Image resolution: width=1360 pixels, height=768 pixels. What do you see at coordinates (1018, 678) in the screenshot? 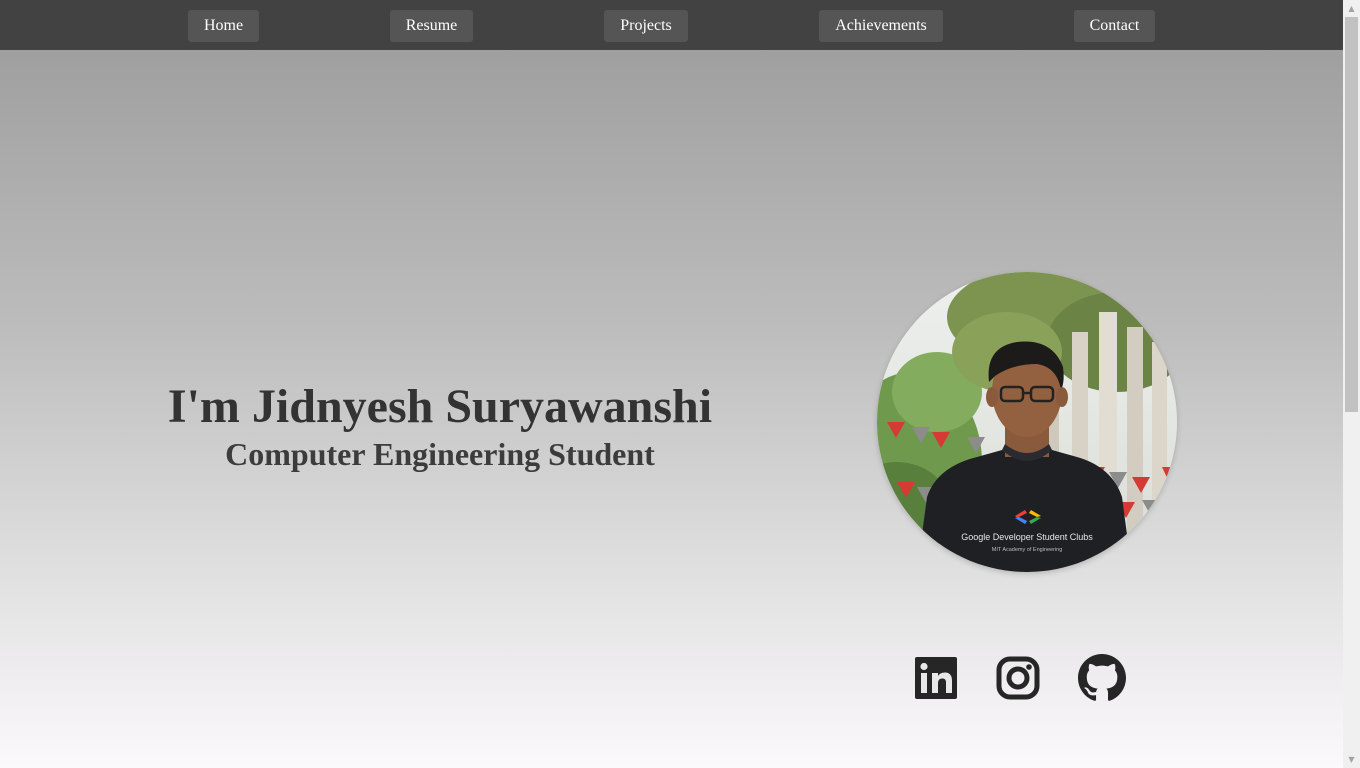
I see `instagram-icon` at bounding box center [1018, 678].